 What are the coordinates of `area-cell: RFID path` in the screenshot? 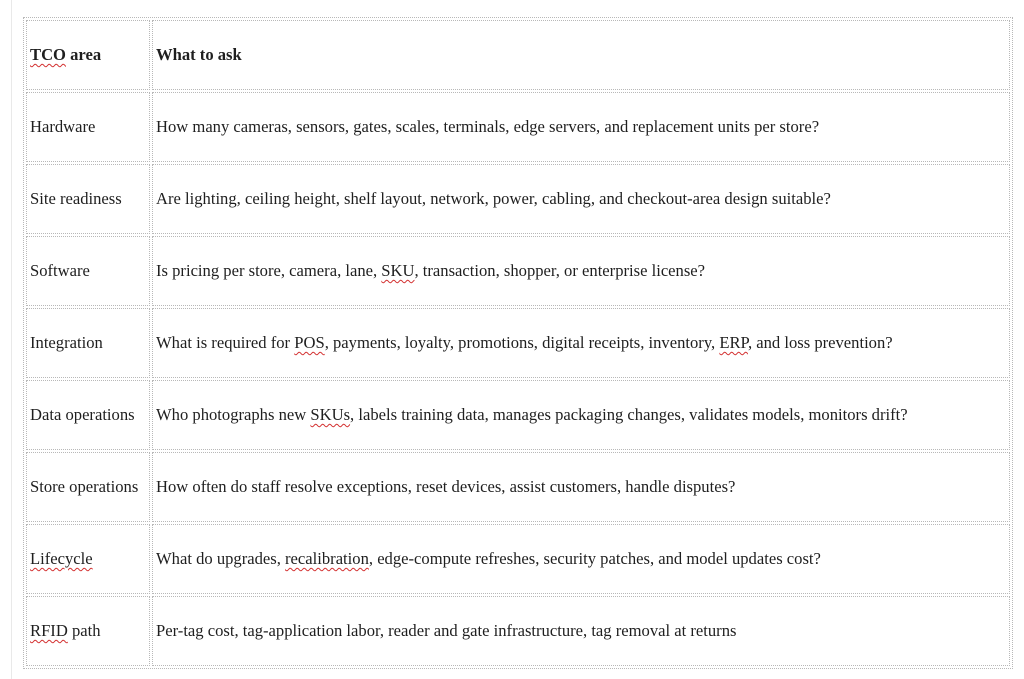 It's located at (88, 631).